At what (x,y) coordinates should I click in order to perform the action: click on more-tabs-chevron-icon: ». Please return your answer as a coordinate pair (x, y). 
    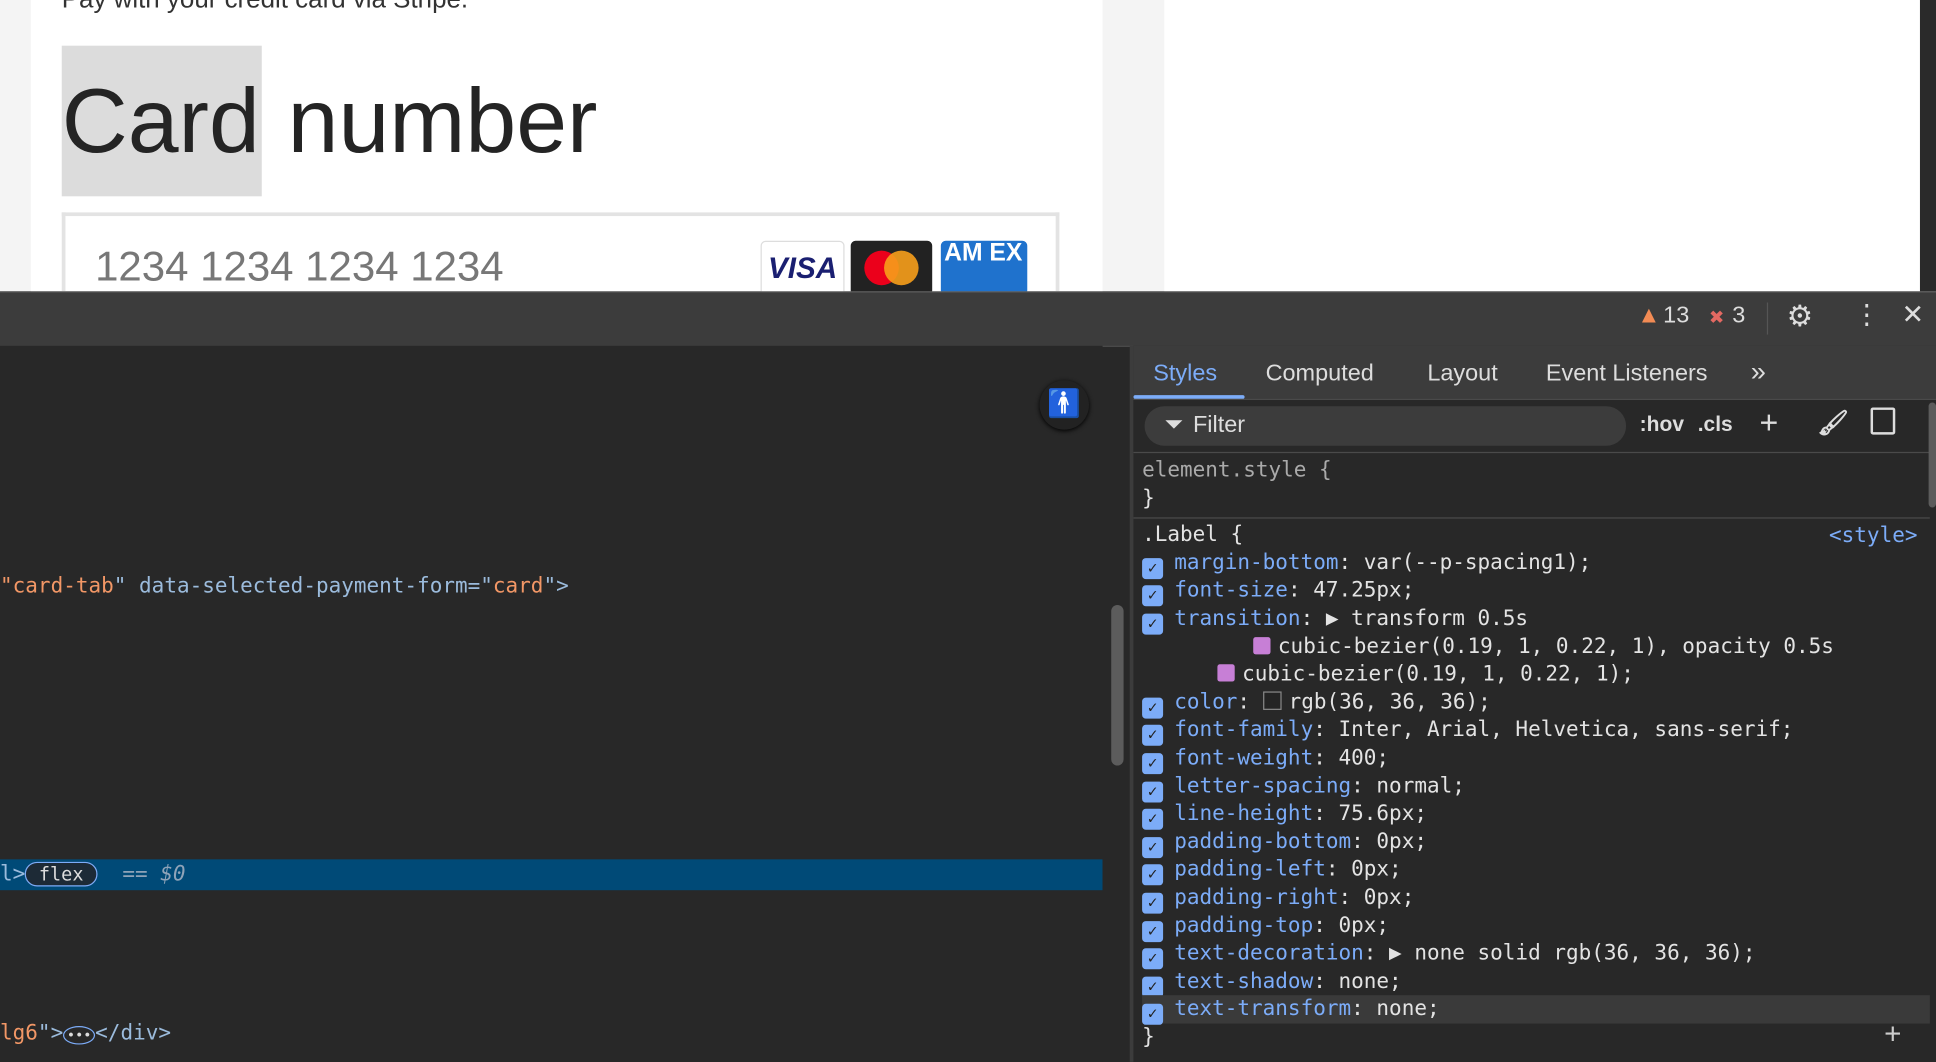
    Looking at the image, I should click on (1758, 372).